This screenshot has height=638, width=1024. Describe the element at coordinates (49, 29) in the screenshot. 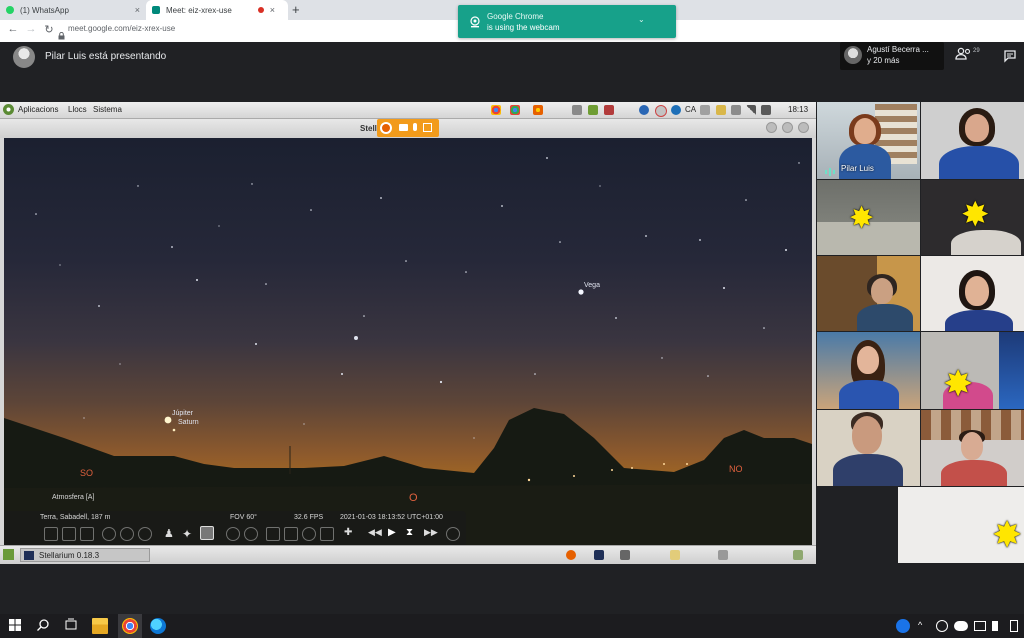

I see `reload-button: ↻` at that location.